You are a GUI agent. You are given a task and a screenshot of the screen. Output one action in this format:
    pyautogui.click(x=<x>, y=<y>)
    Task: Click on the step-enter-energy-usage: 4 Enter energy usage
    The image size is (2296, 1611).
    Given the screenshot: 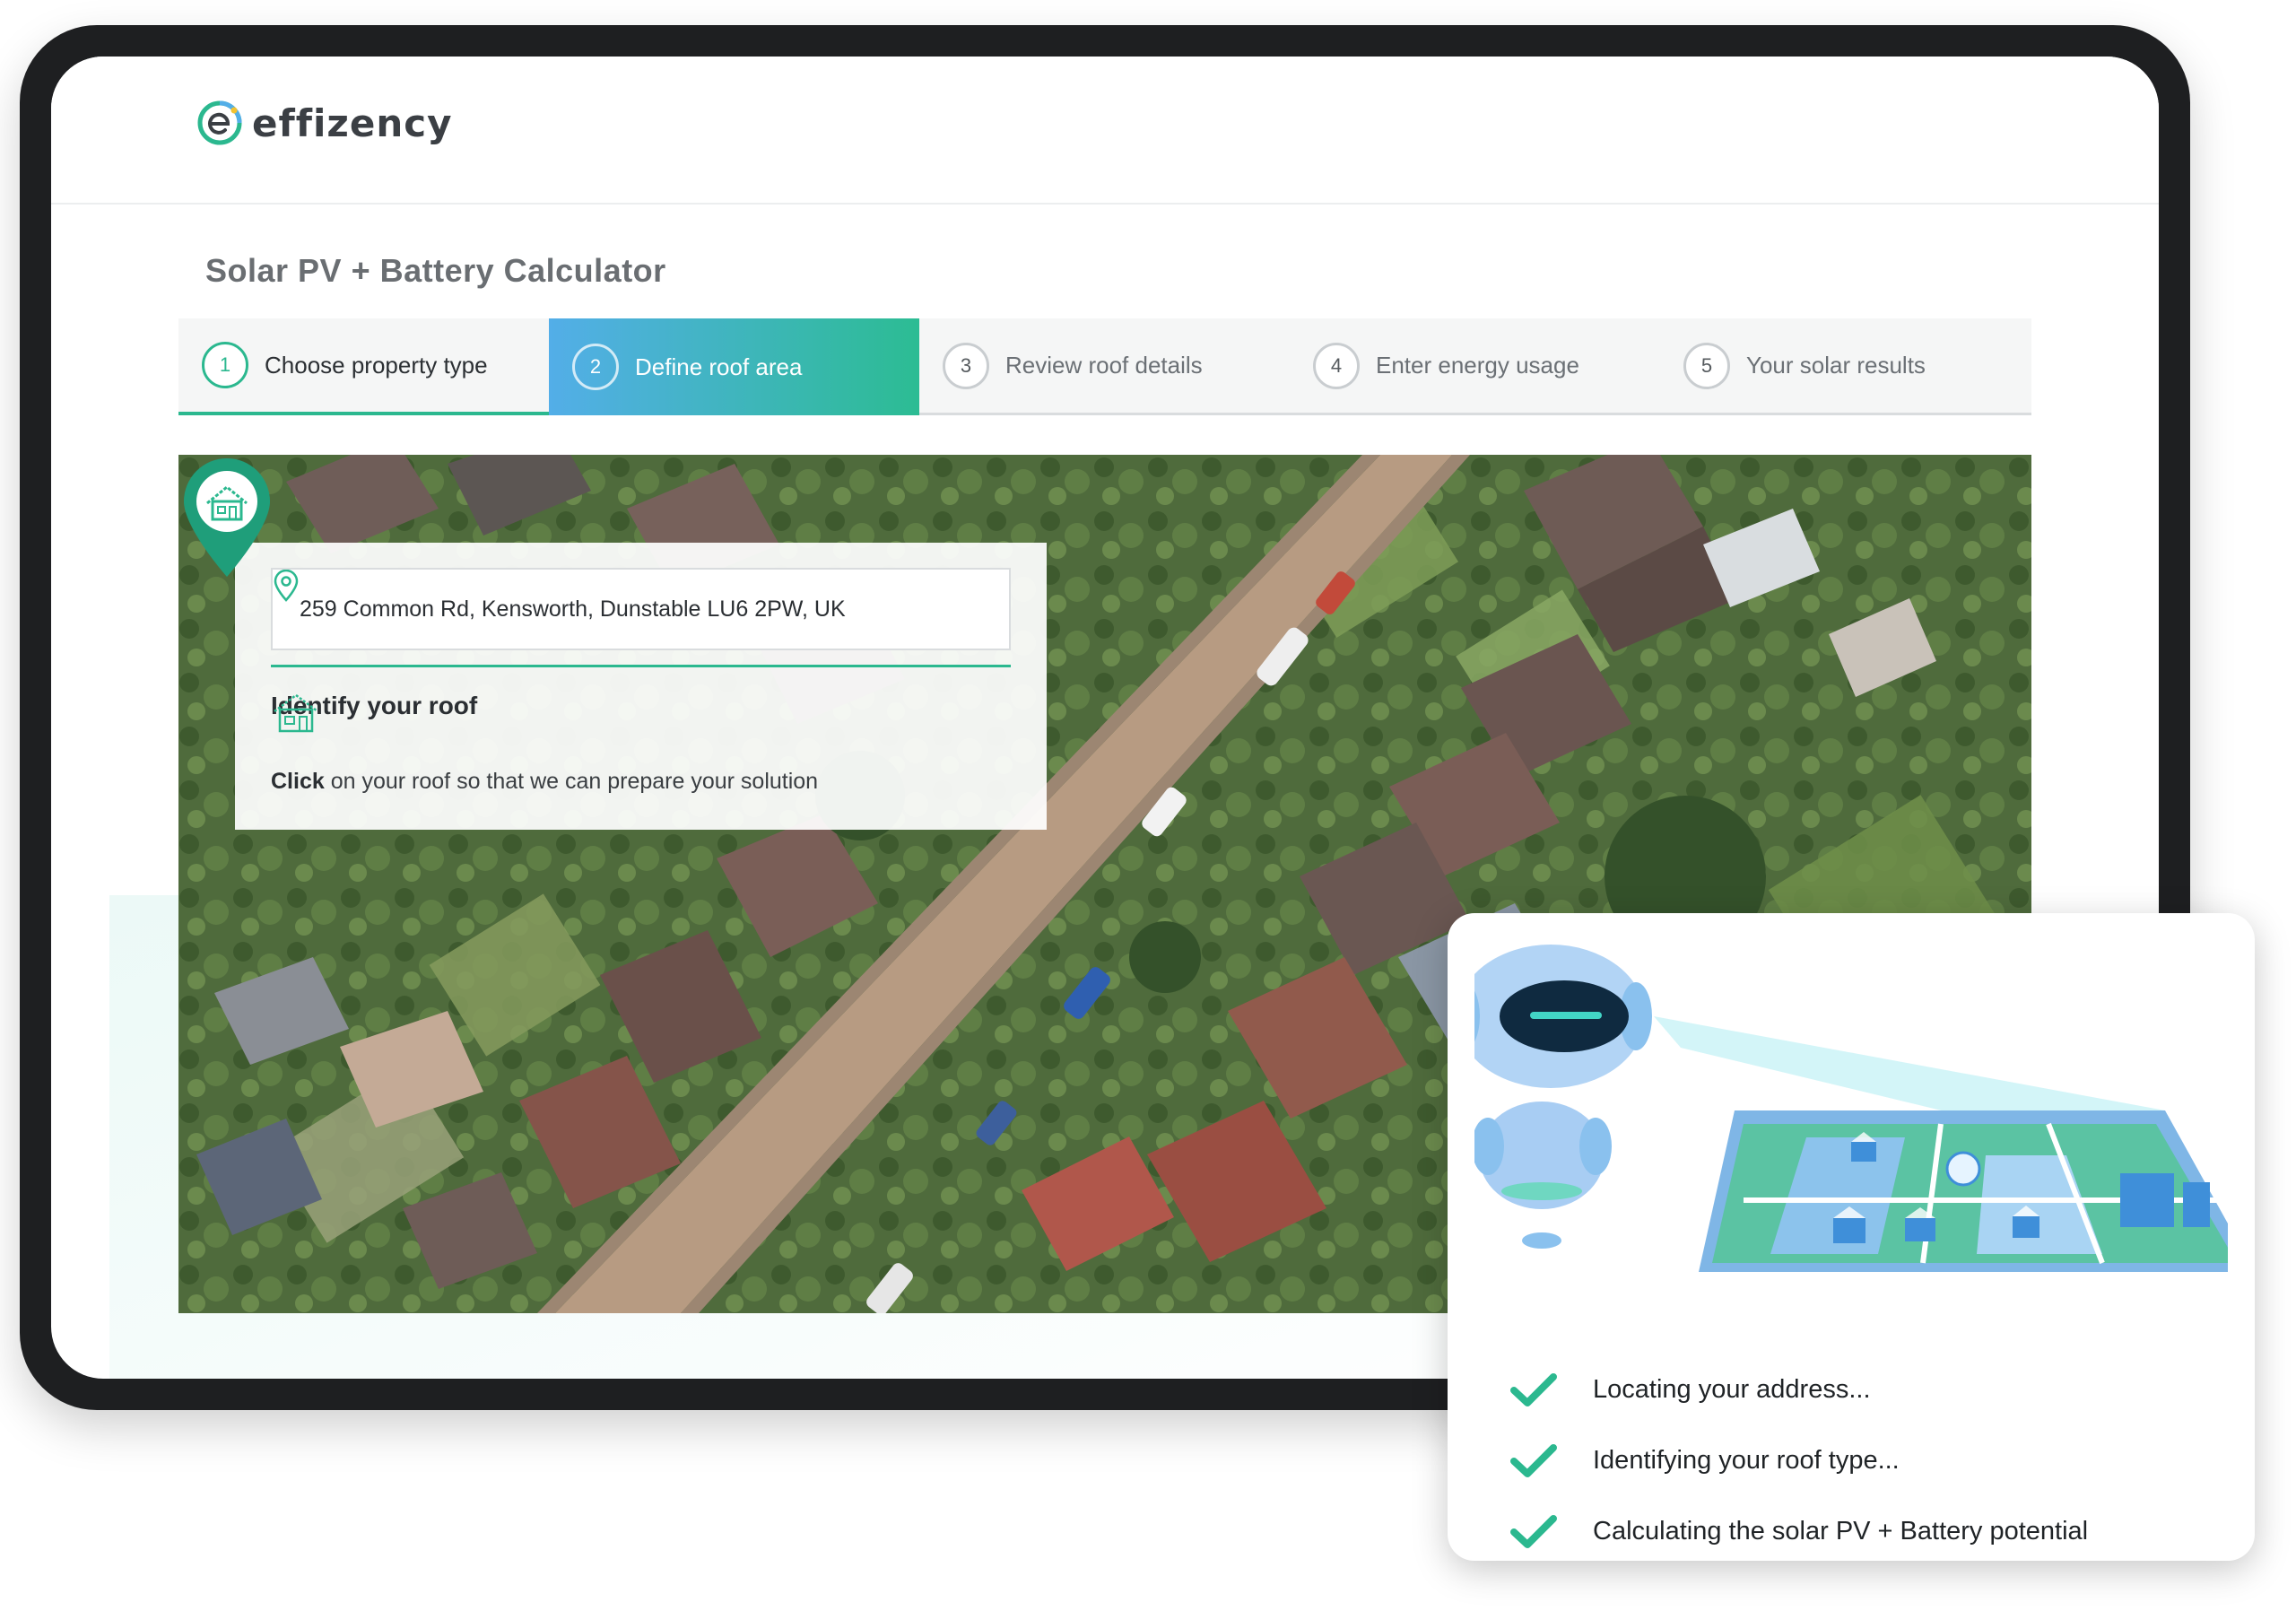 What is the action you would take?
    pyautogui.click(x=1475, y=365)
    